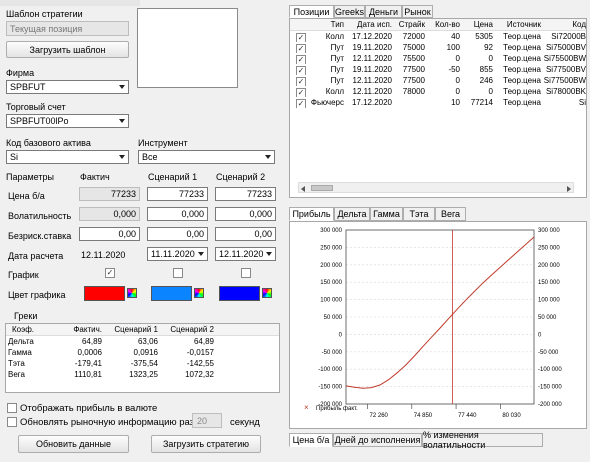 This screenshot has height=462, width=590. What do you see at coordinates (417, 11) in the screenshot?
I see `tab-market: Рынок` at bounding box center [417, 11].